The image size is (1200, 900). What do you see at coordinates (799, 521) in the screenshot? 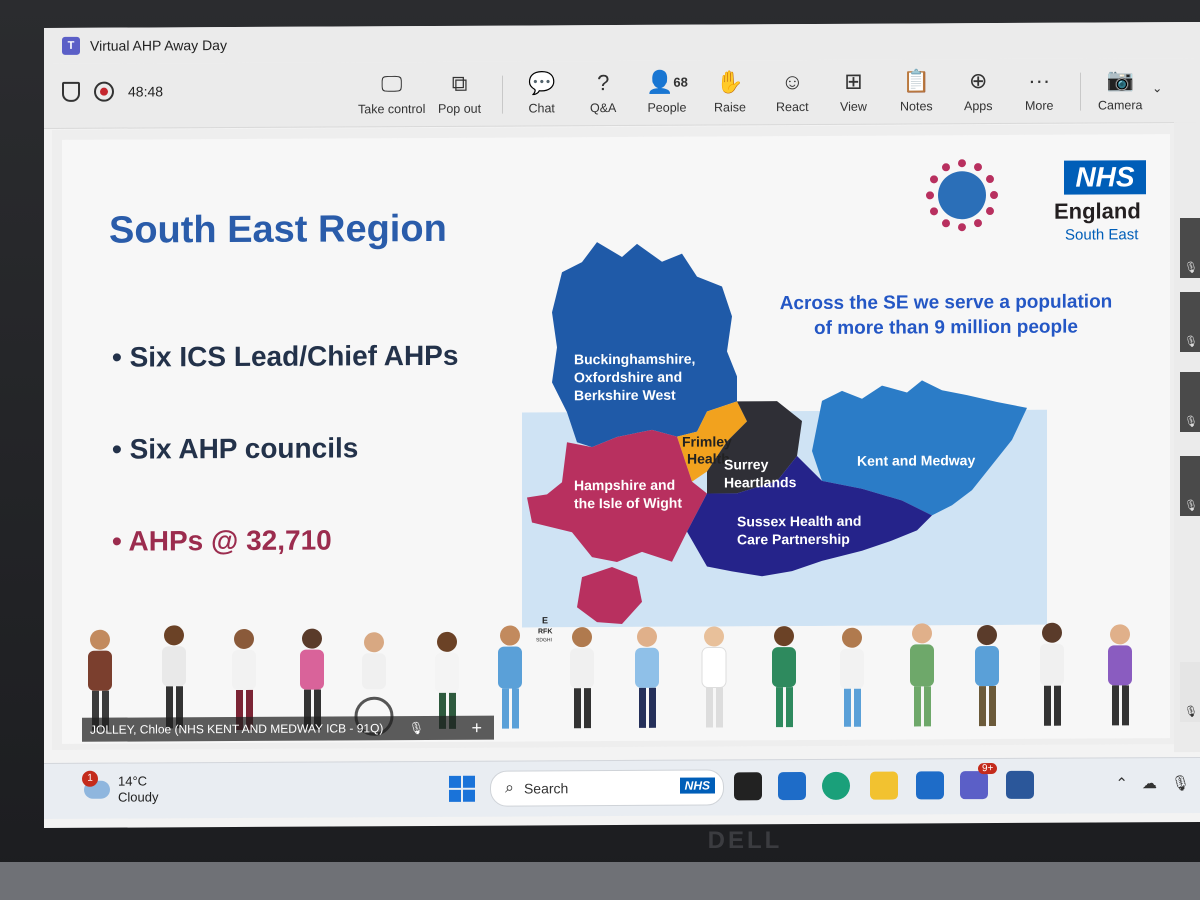
I see `label-sussex-line1: Sussex Health and` at bounding box center [799, 521].